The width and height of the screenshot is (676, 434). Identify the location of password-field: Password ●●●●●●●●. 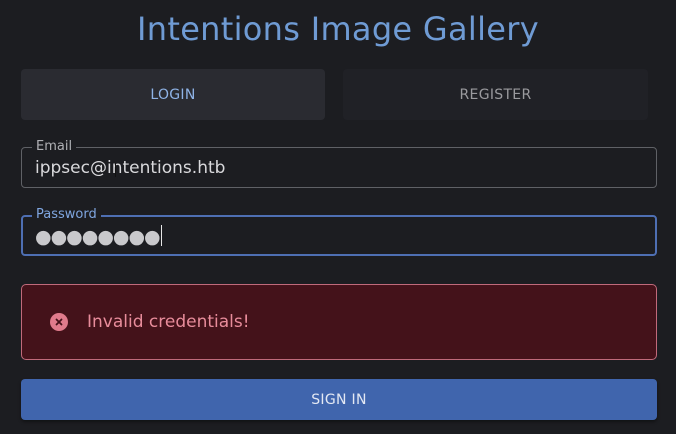
(339, 231).